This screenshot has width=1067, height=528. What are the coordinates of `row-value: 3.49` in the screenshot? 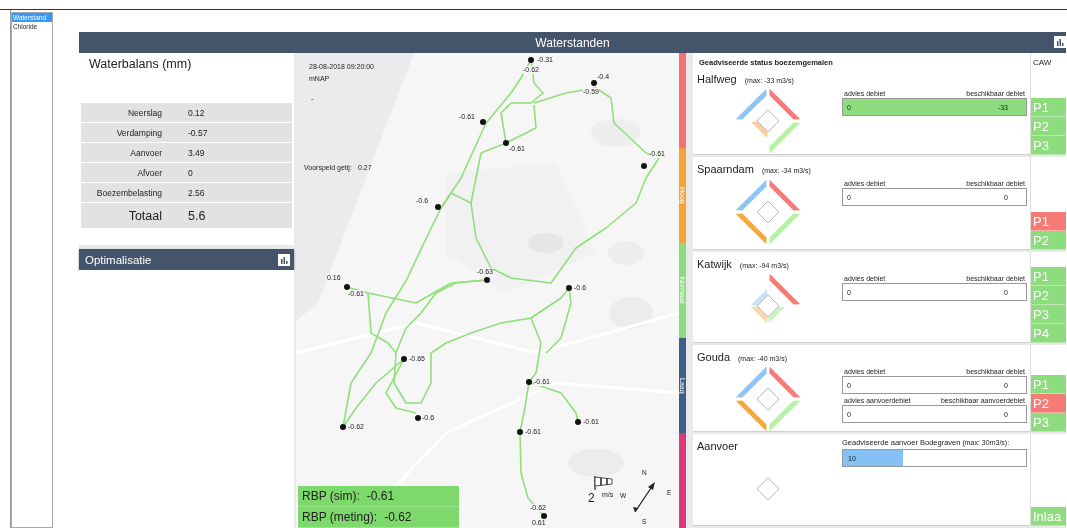 It's located at (196, 152).